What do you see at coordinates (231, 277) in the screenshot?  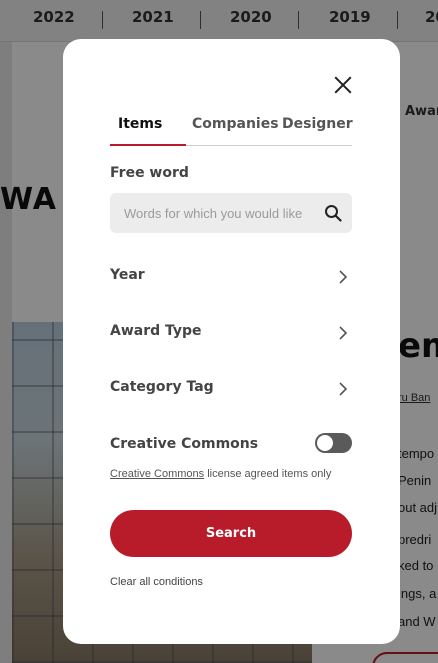 I see `year-filter: Year` at bounding box center [231, 277].